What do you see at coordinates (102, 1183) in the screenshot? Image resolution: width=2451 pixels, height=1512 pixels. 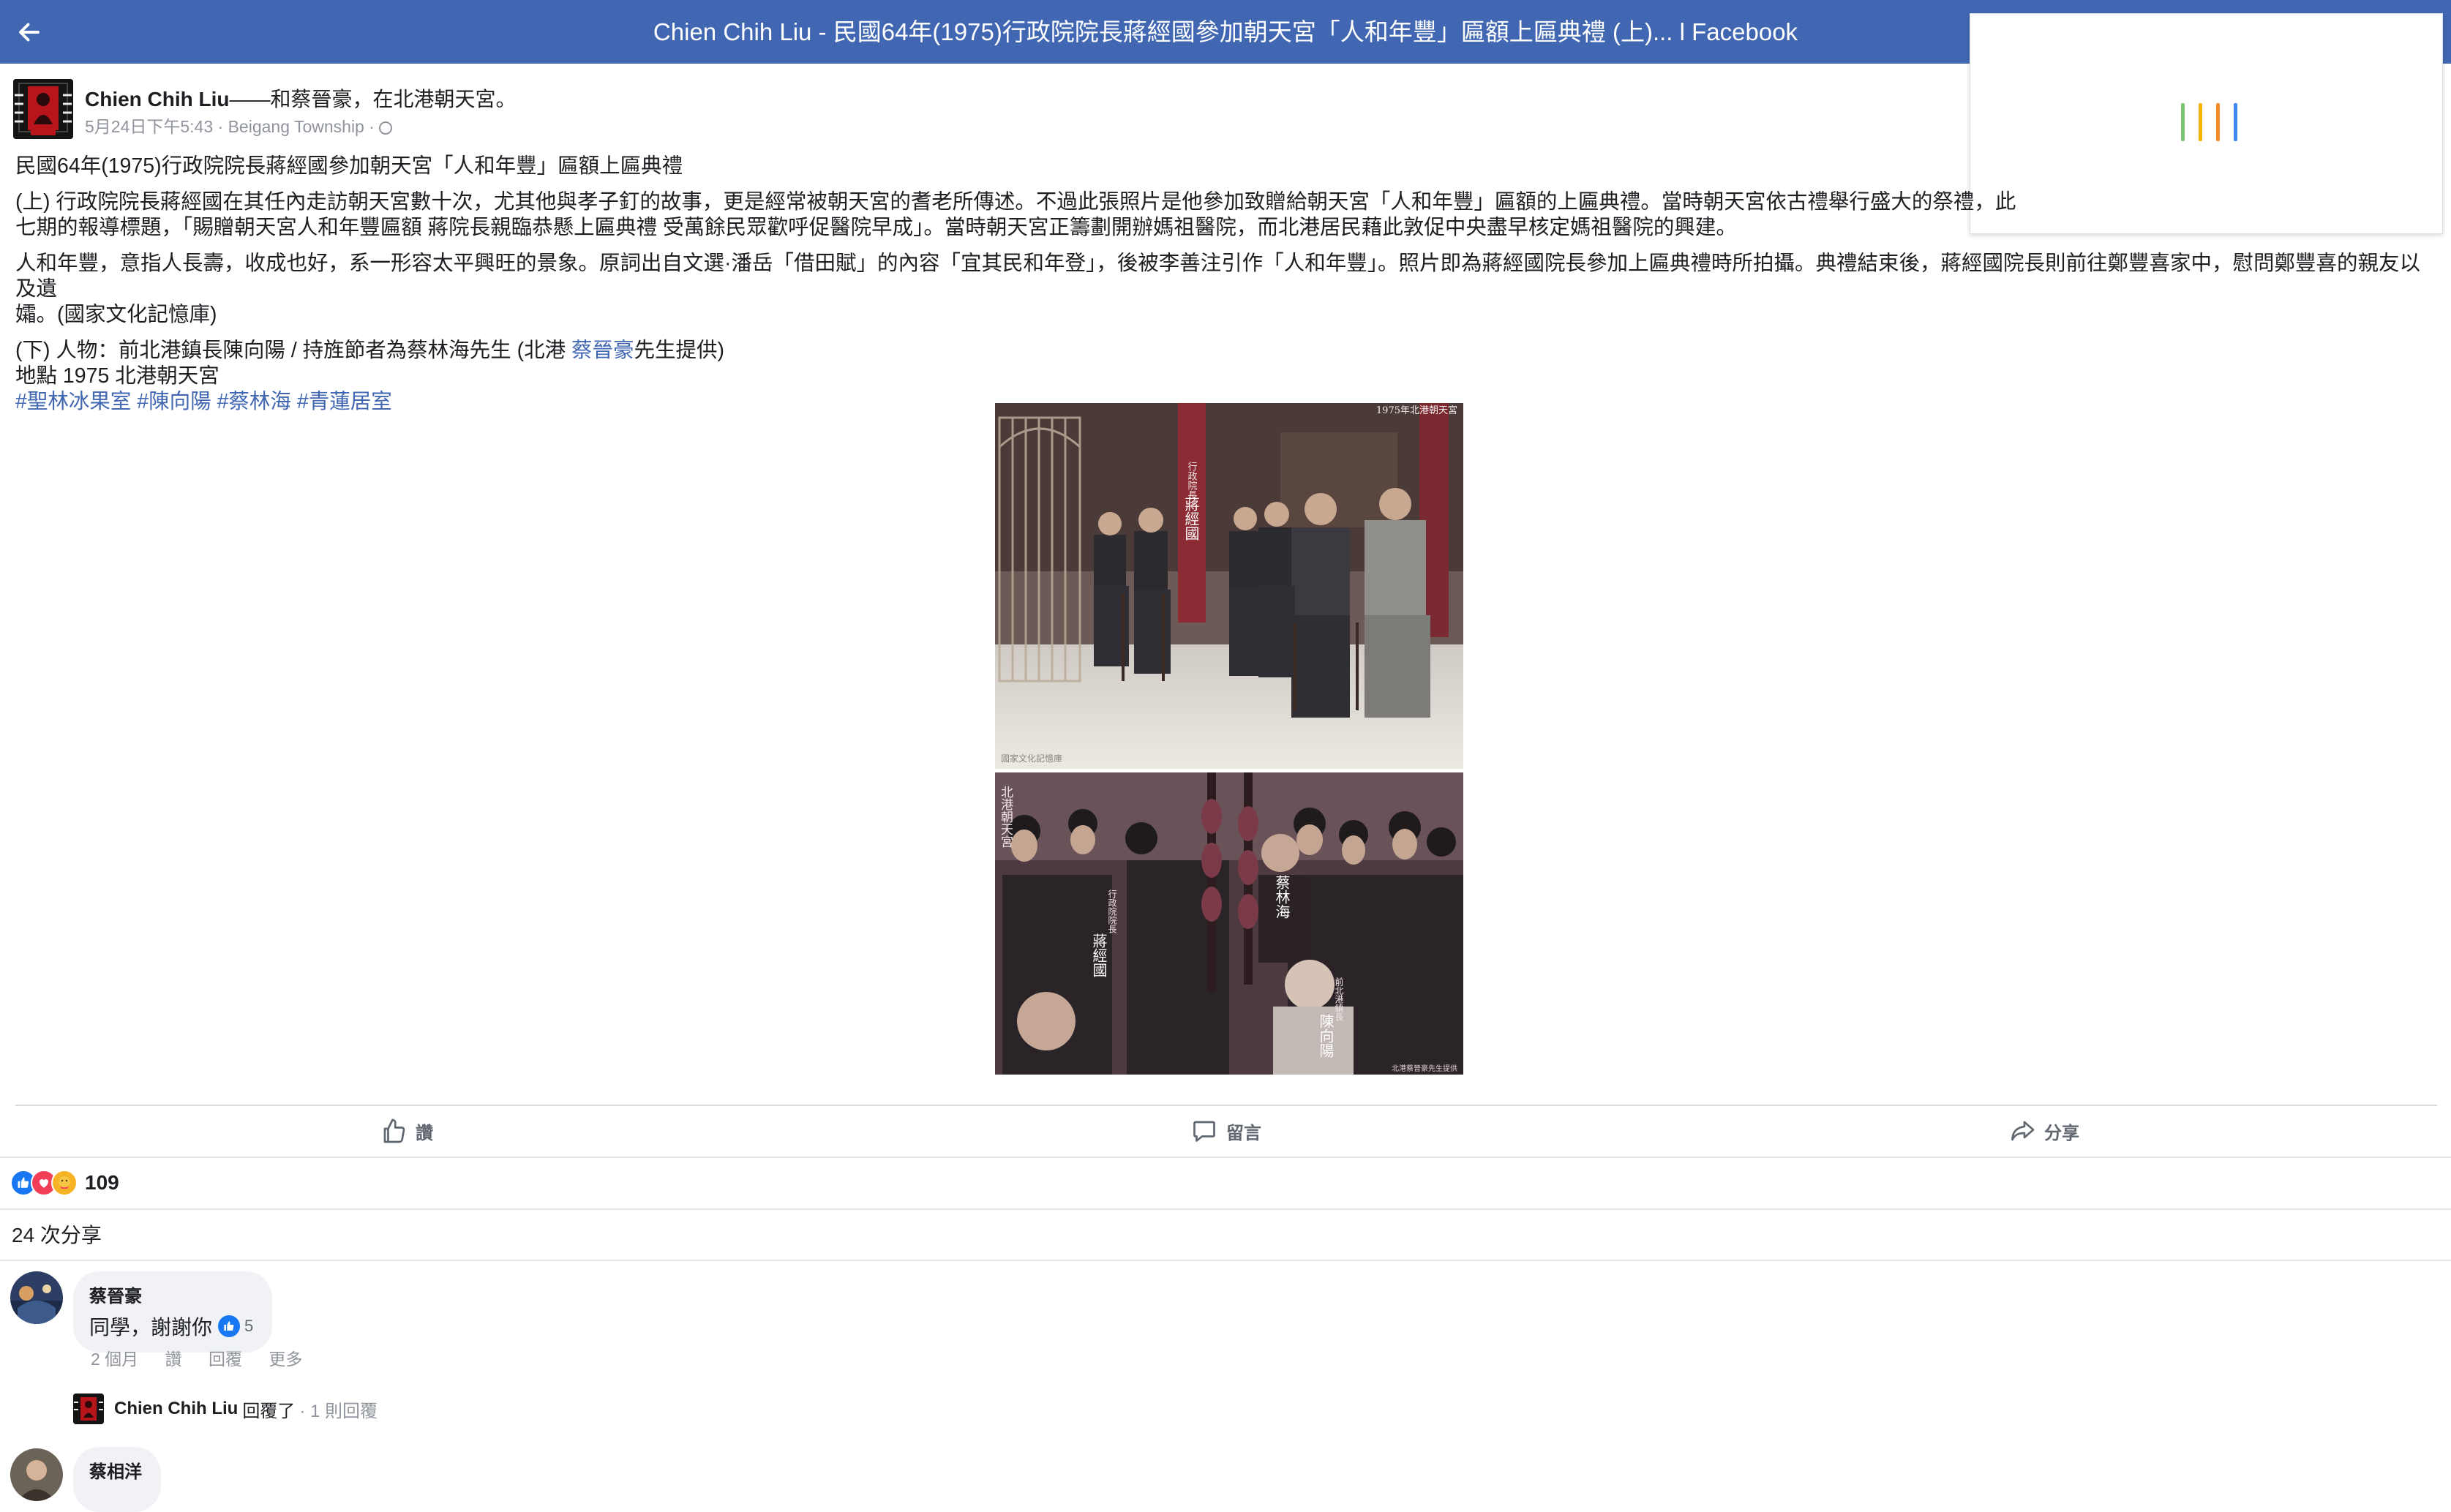 I see `reaction-count: 109` at bounding box center [102, 1183].